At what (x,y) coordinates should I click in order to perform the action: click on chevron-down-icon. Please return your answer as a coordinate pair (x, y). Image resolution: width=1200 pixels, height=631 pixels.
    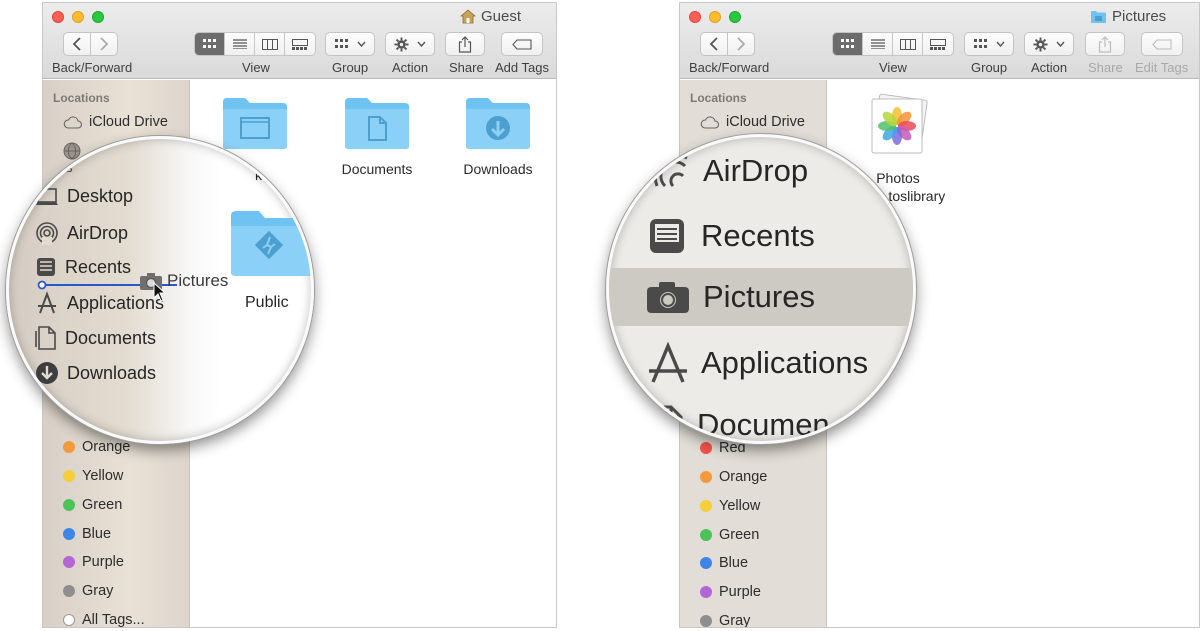
    Looking at the image, I should click on (1060, 44).